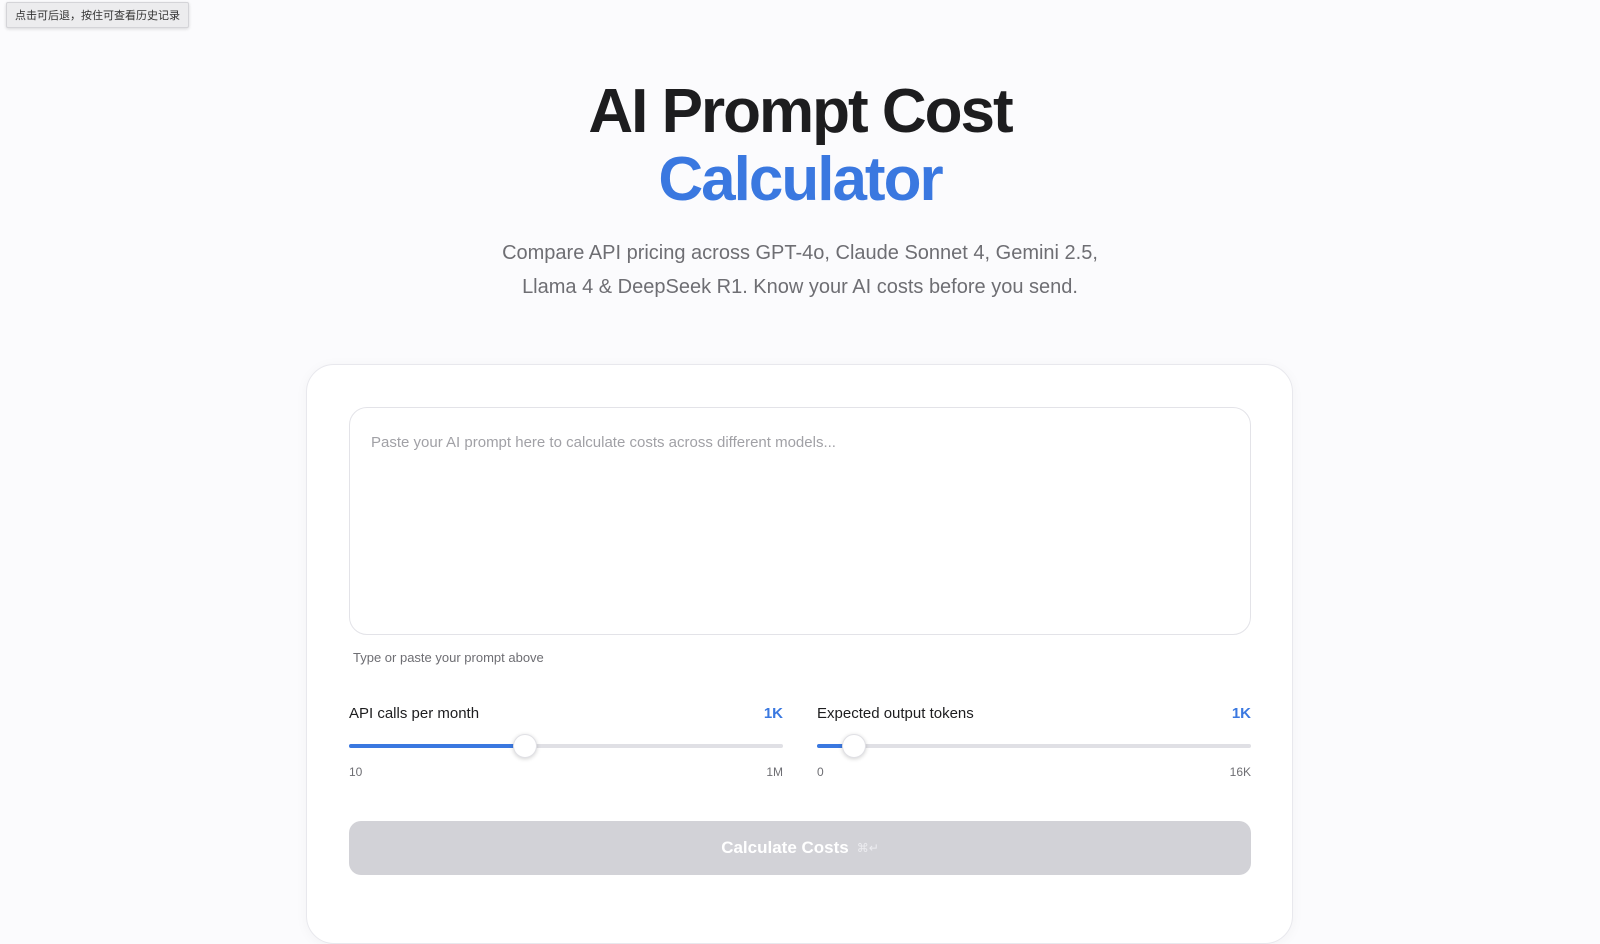 The height and width of the screenshot is (944, 1600). What do you see at coordinates (1240, 772) in the screenshot?
I see `output-tokens-max-label: 16K` at bounding box center [1240, 772].